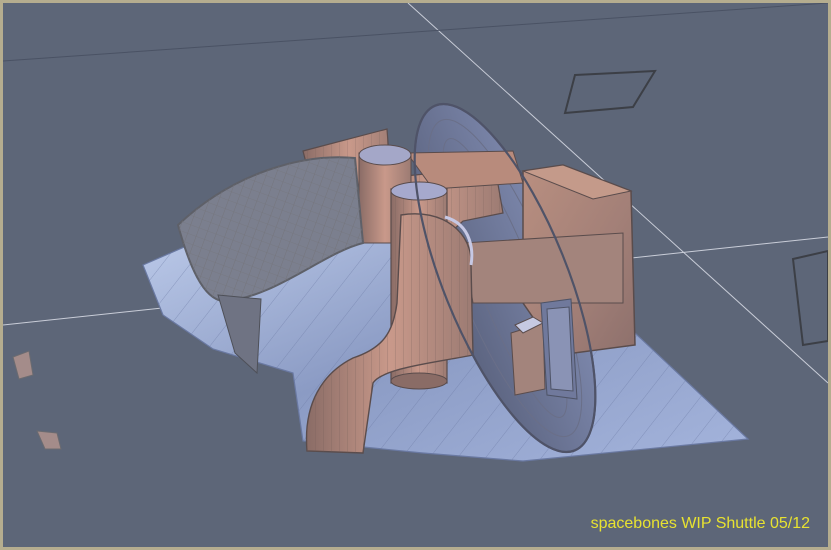  Describe the element at coordinates (700, 523) in the screenshot. I see `viewport-caption: spacebones WIP Shuttle 05/12` at that location.